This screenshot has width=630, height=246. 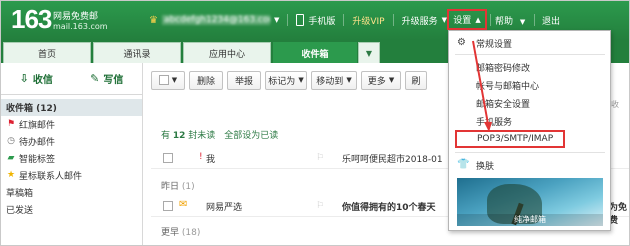 What do you see at coordinates (31, 19) in the screenshot?
I see `logo-163: 163` at bounding box center [31, 19].